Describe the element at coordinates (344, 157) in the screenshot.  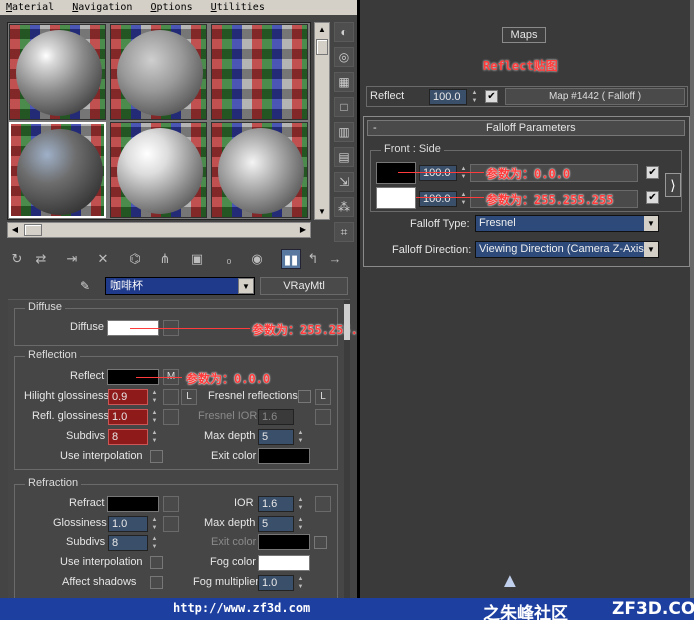
I see `make-preview-icon: ▤` at that location.